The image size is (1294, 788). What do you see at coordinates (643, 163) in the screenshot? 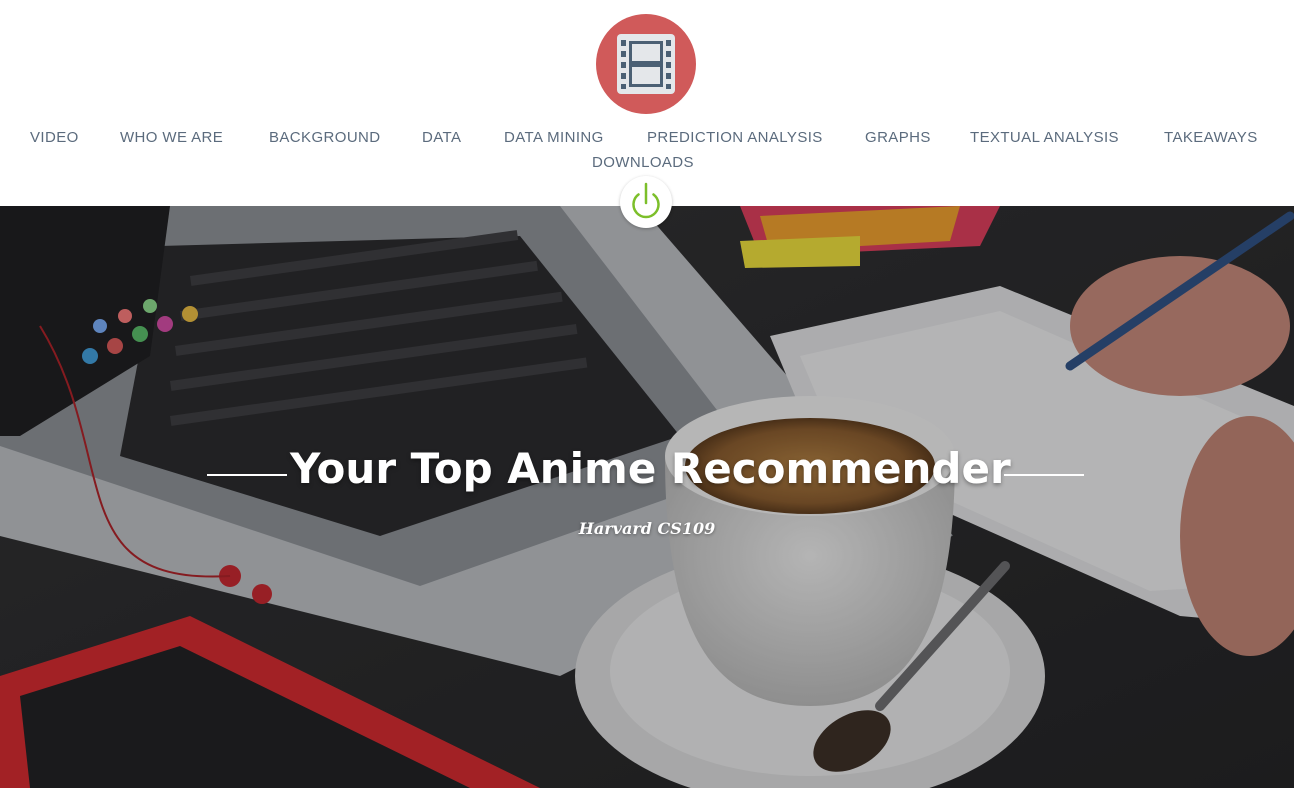
I see `nav-item-downloads: DOWNLOADS` at bounding box center [643, 163].